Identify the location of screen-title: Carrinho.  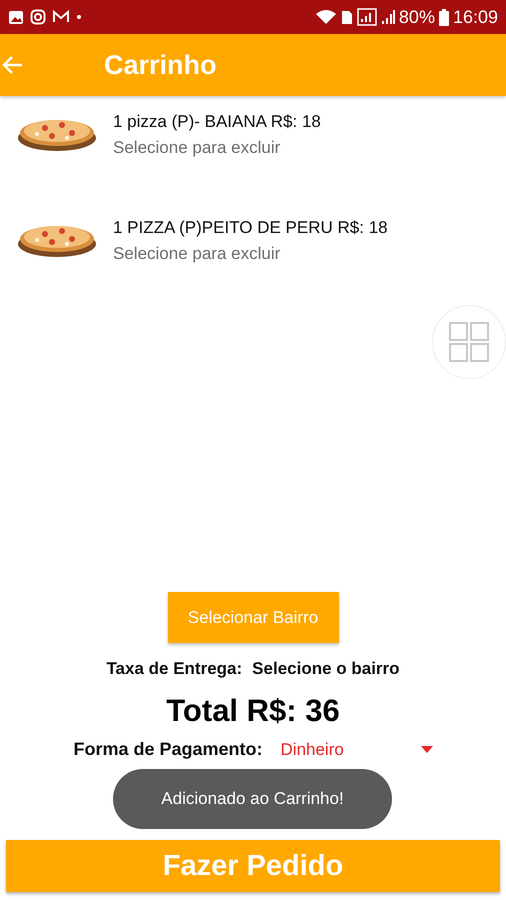
(160, 65).